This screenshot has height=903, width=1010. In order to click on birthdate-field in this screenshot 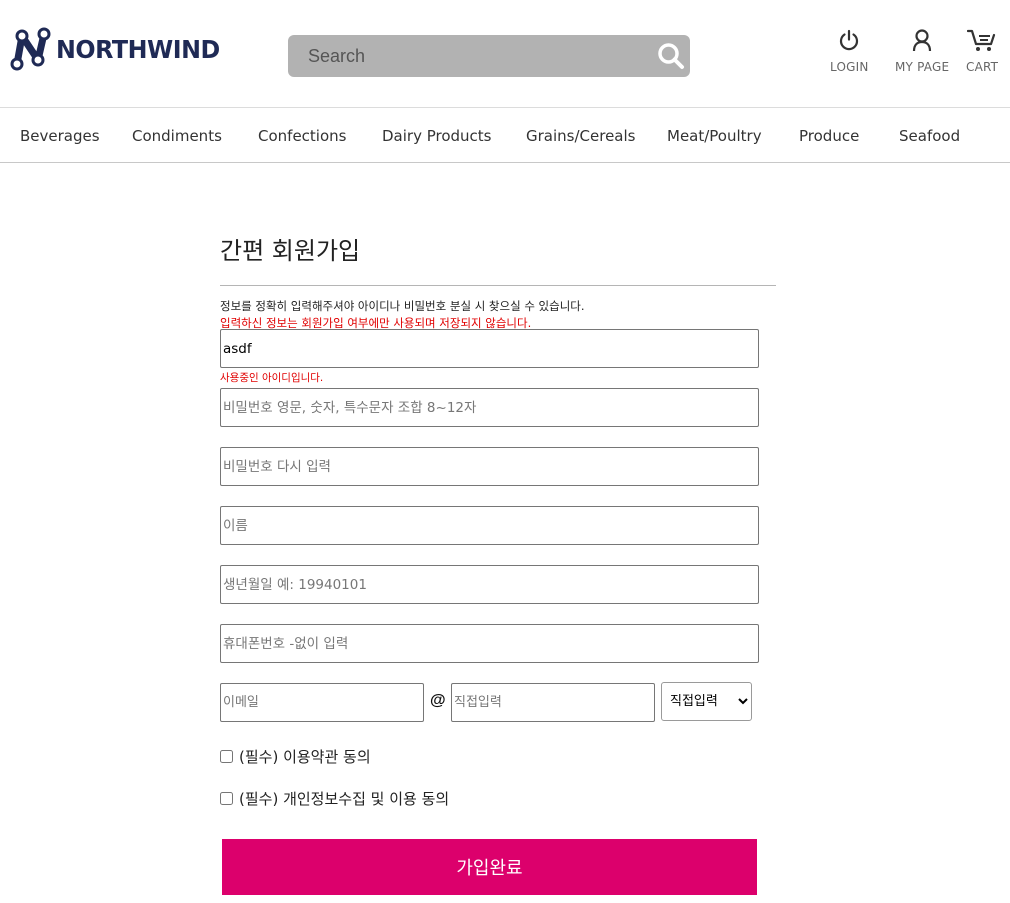, I will do `click(489, 584)`.